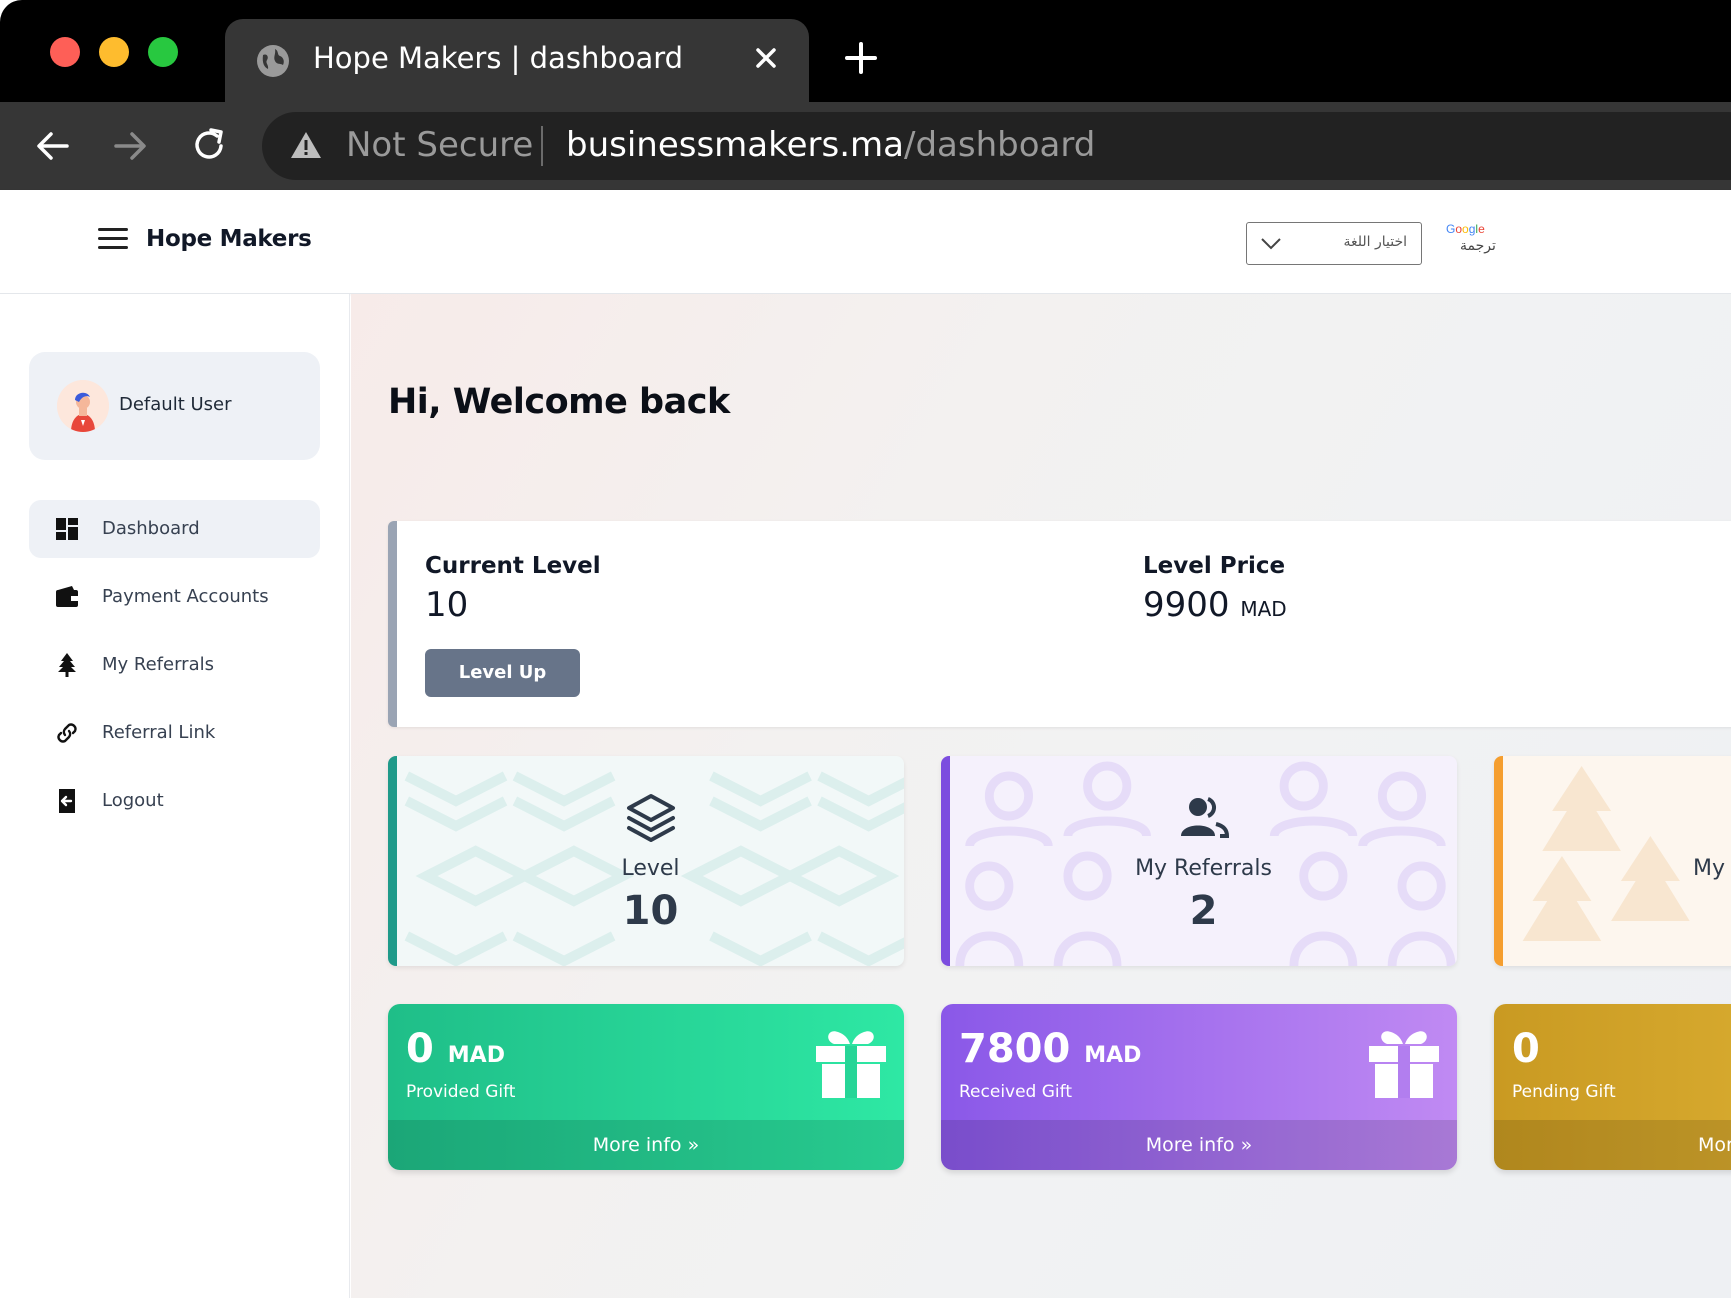 This screenshot has height=1298, width=1731. Describe the element at coordinates (1186, 605) in the screenshot. I see `level-price-value: 9900` at that location.